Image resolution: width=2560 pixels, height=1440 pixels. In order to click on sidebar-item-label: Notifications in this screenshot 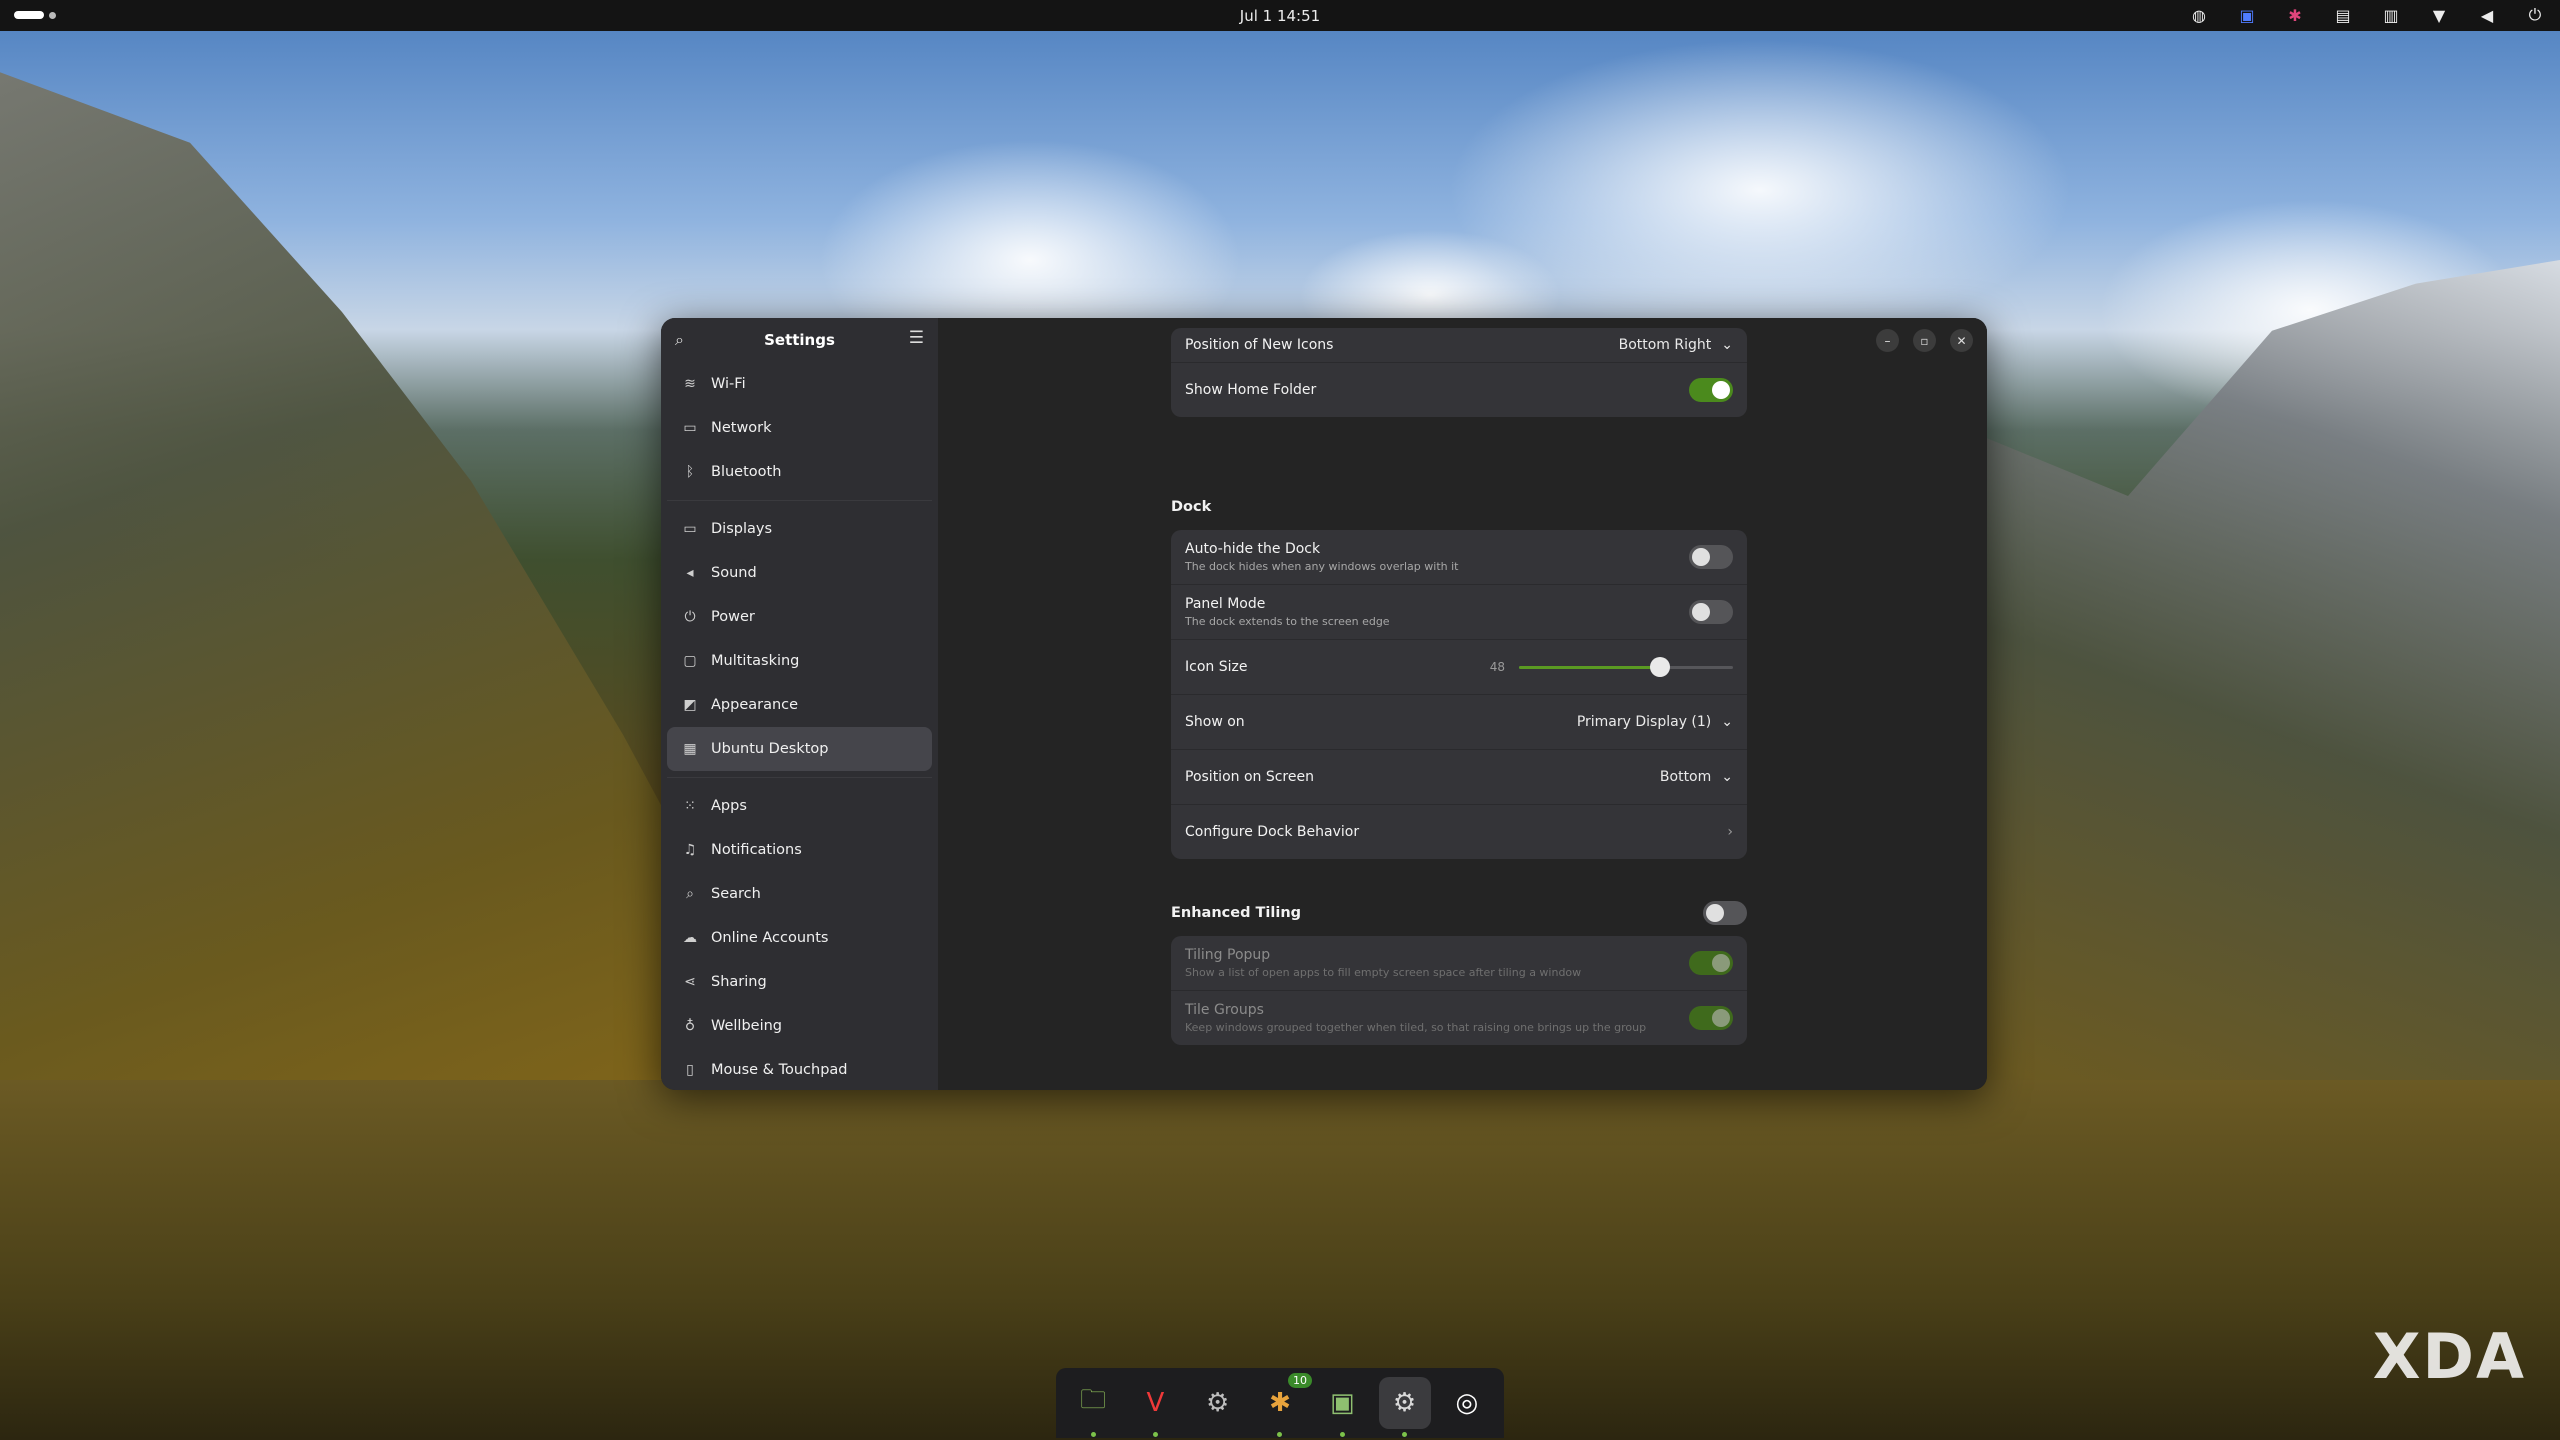, I will do `click(756, 850)`.